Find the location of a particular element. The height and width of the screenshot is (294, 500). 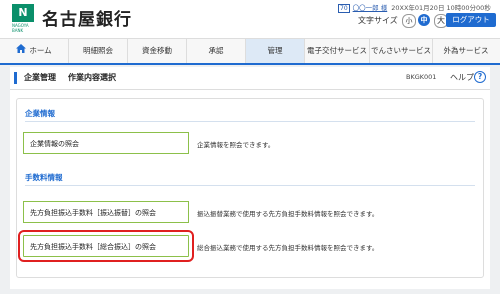

help-icon: ? is located at coordinates (480, 77).